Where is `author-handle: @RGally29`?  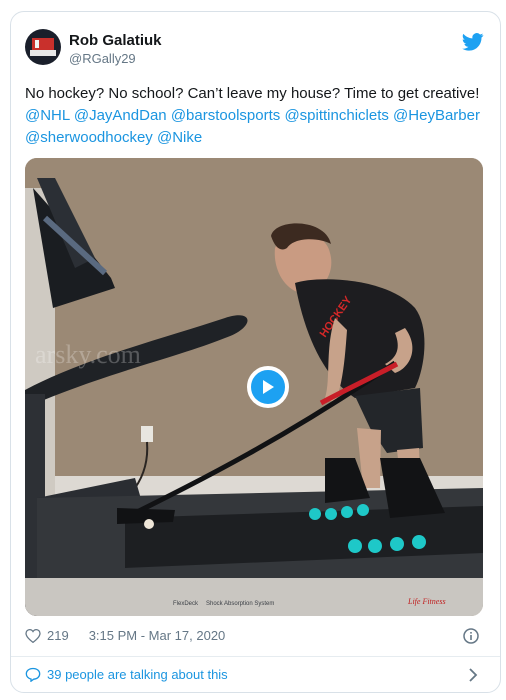 author-handle: @RGally29 is located at coordinates (102, 58).